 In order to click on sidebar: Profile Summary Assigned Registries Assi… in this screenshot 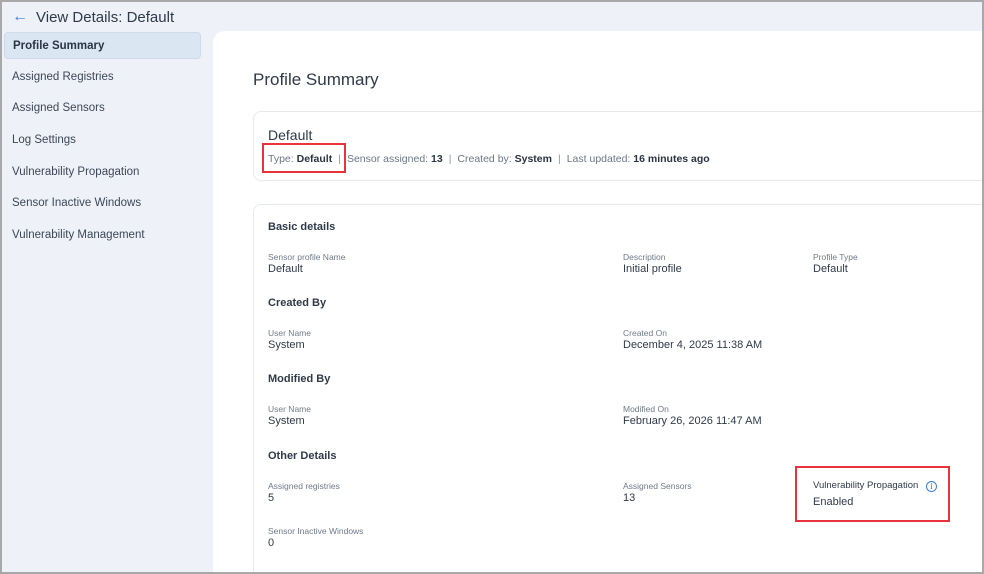, I will do `click(102, 143)`.